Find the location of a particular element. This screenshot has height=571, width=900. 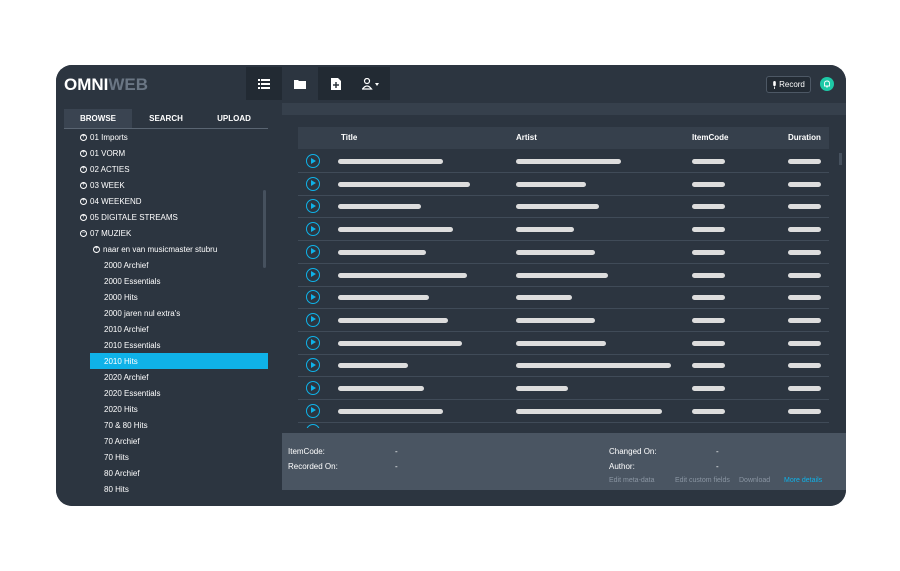

tree-item: 2020 Archief is located at coordinates (126, 377).